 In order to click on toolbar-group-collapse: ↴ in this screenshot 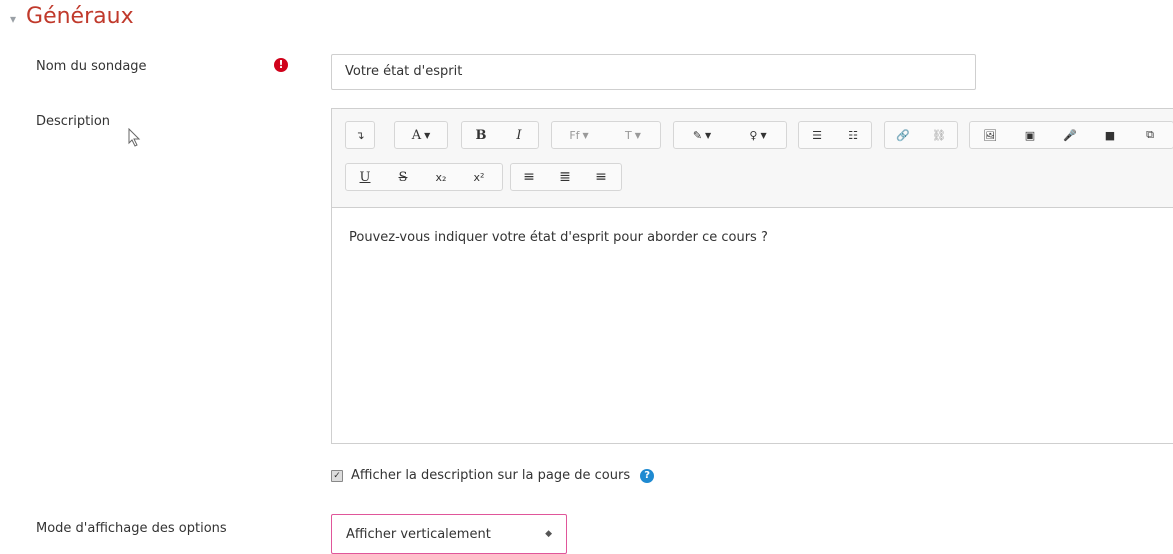, I will do `click(360, 135)`.